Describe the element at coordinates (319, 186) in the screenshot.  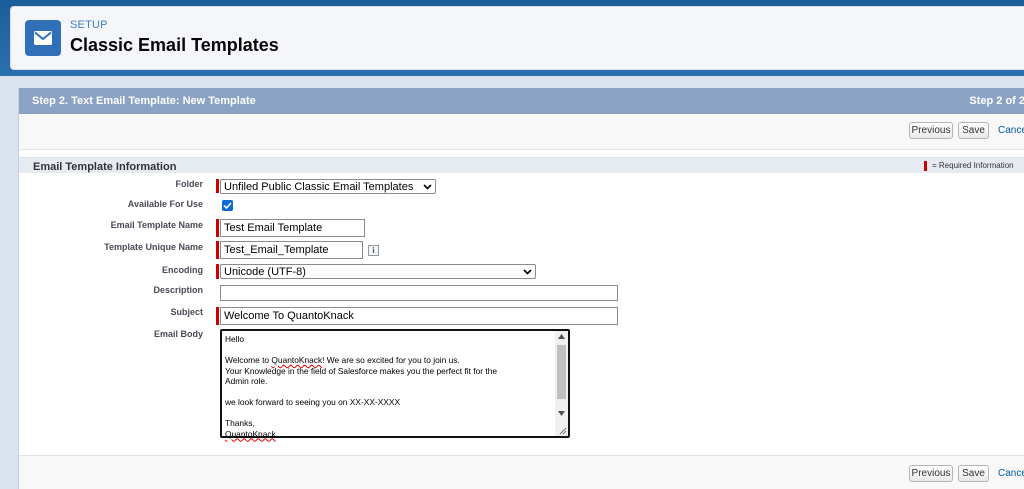
I see `folder-value: Unfiled Public Classic Email Templates` at that location.